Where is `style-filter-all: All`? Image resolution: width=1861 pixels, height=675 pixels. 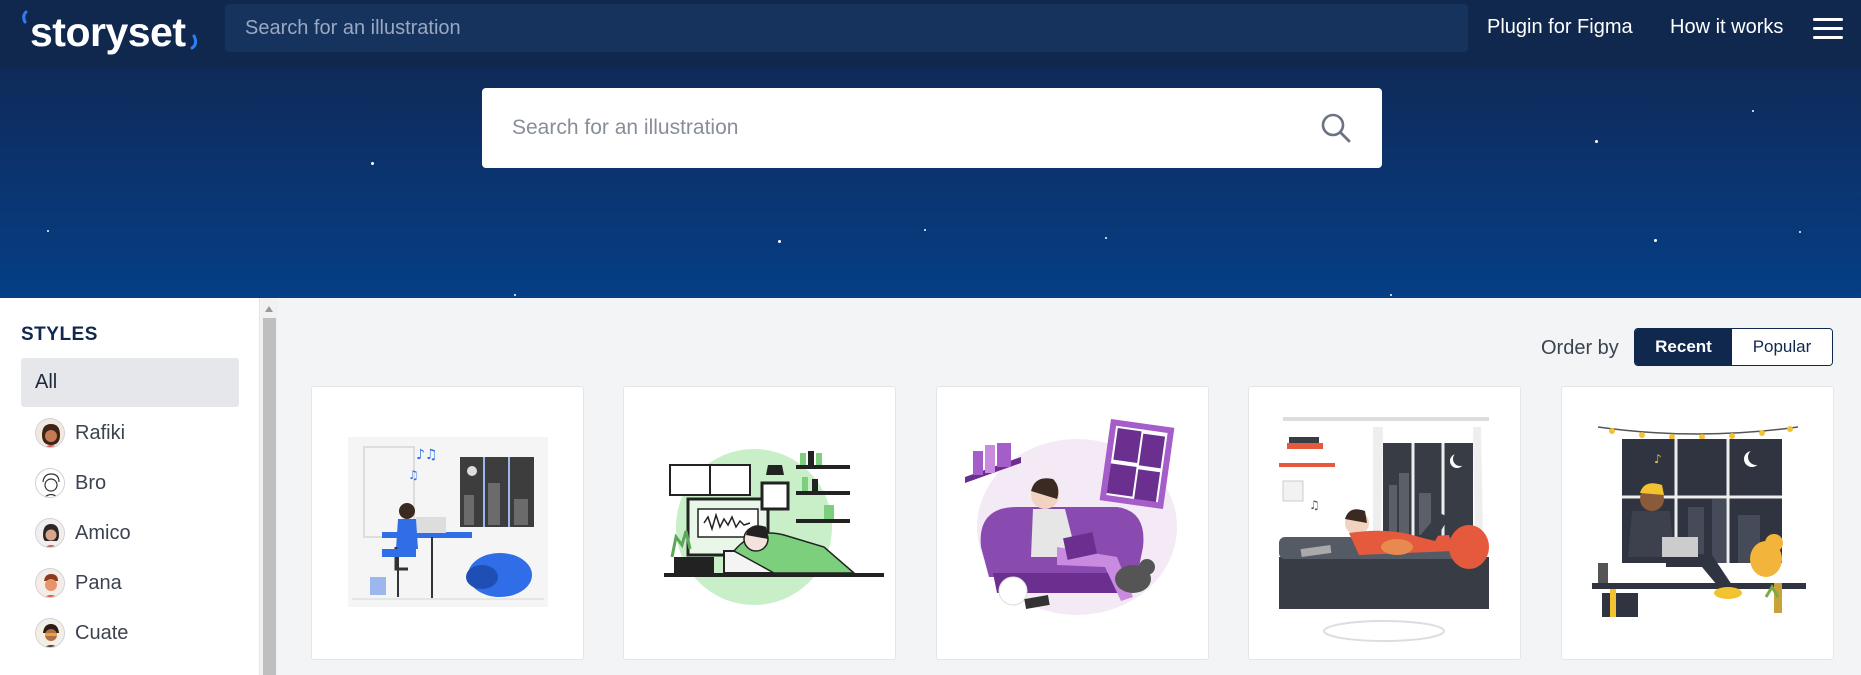
style-filter-all: All is located at coordinates (130, 382).